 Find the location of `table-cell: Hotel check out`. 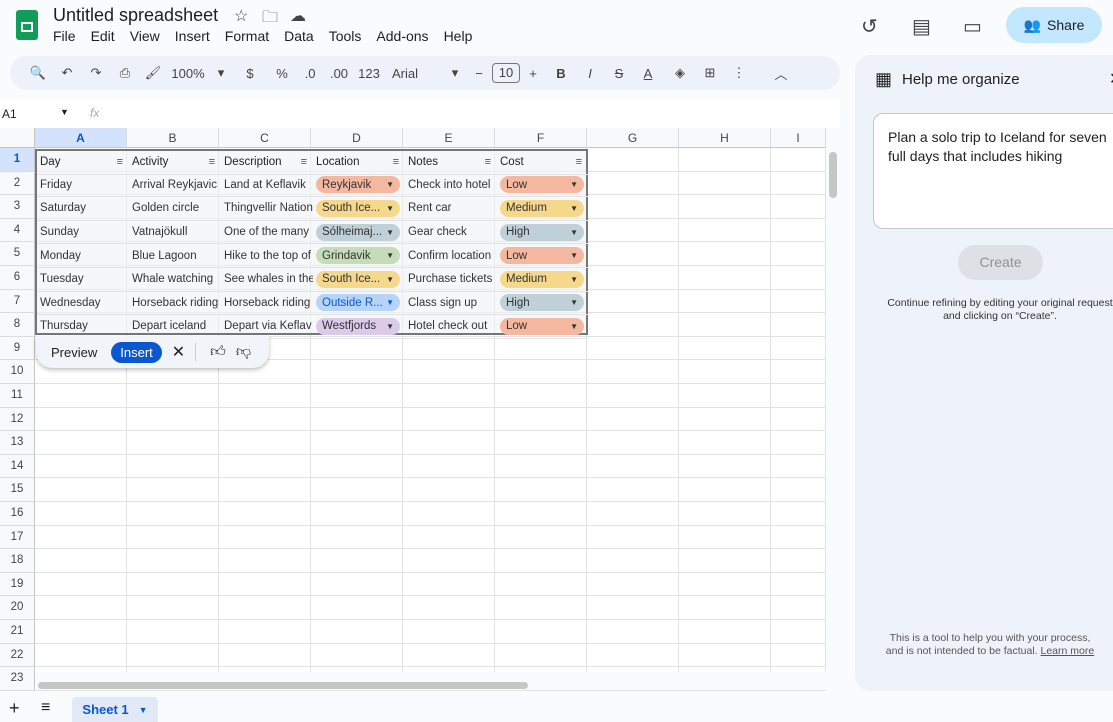

table-cell: Hotel check out is located at coordinates (451, 327).